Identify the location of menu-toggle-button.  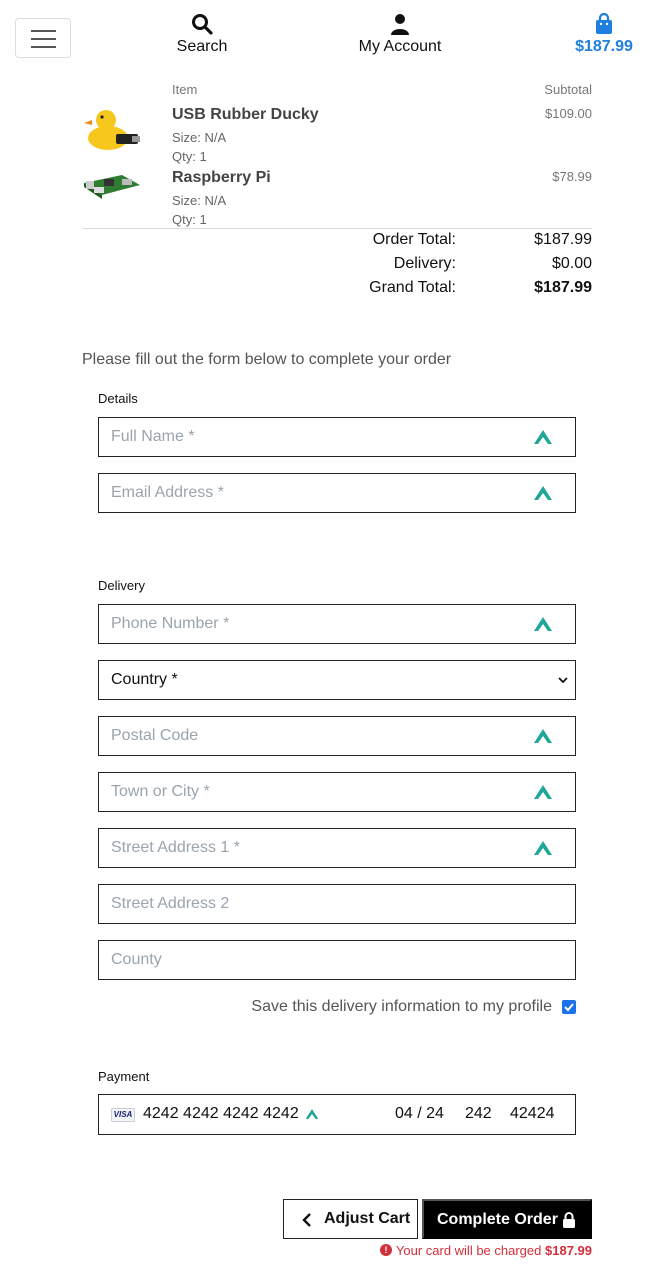
(43, 38).